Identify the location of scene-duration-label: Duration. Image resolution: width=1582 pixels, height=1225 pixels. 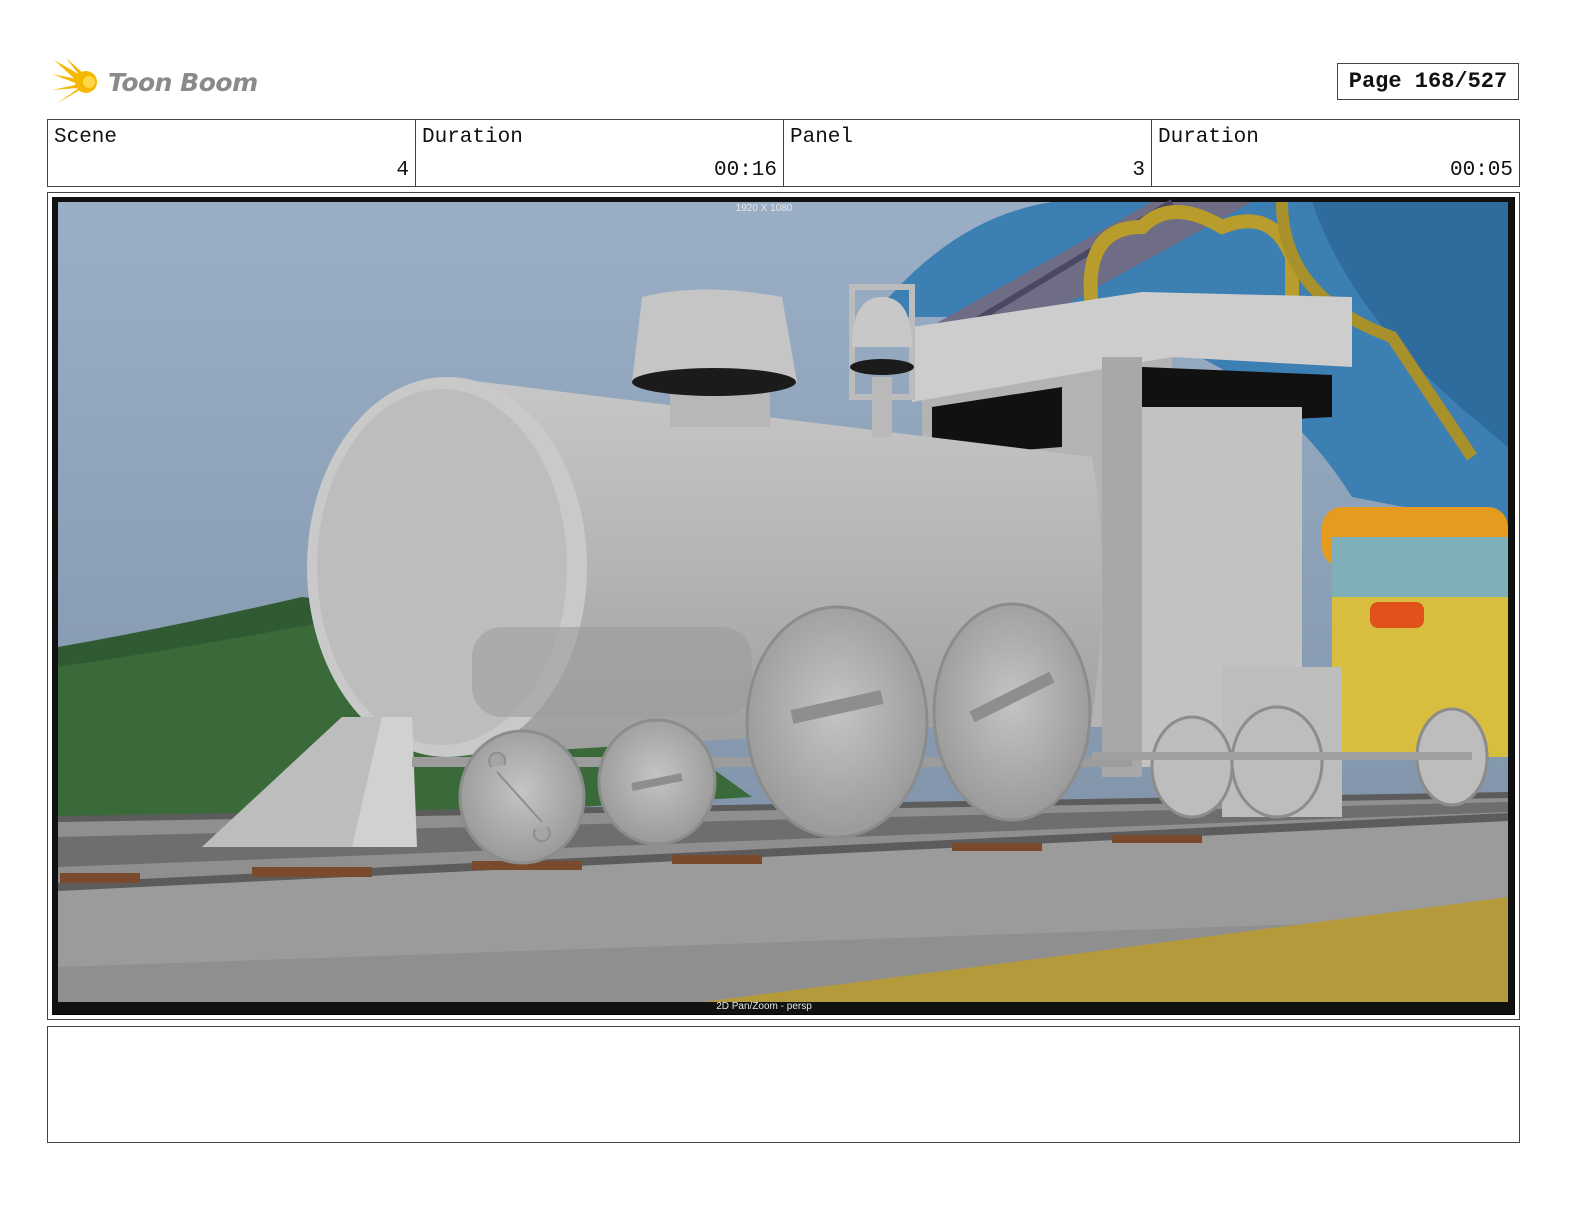
(472, 137).